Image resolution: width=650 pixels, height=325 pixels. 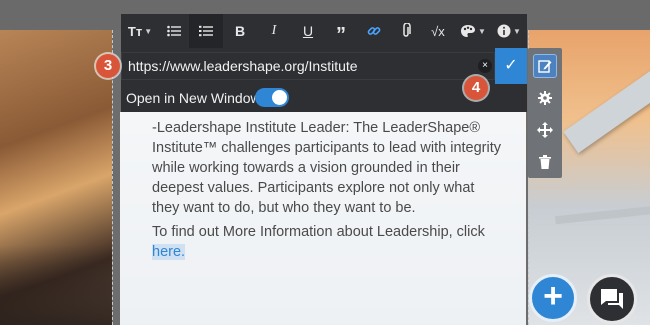 I want to click on toggle-knob, so click(x=279, y=97).